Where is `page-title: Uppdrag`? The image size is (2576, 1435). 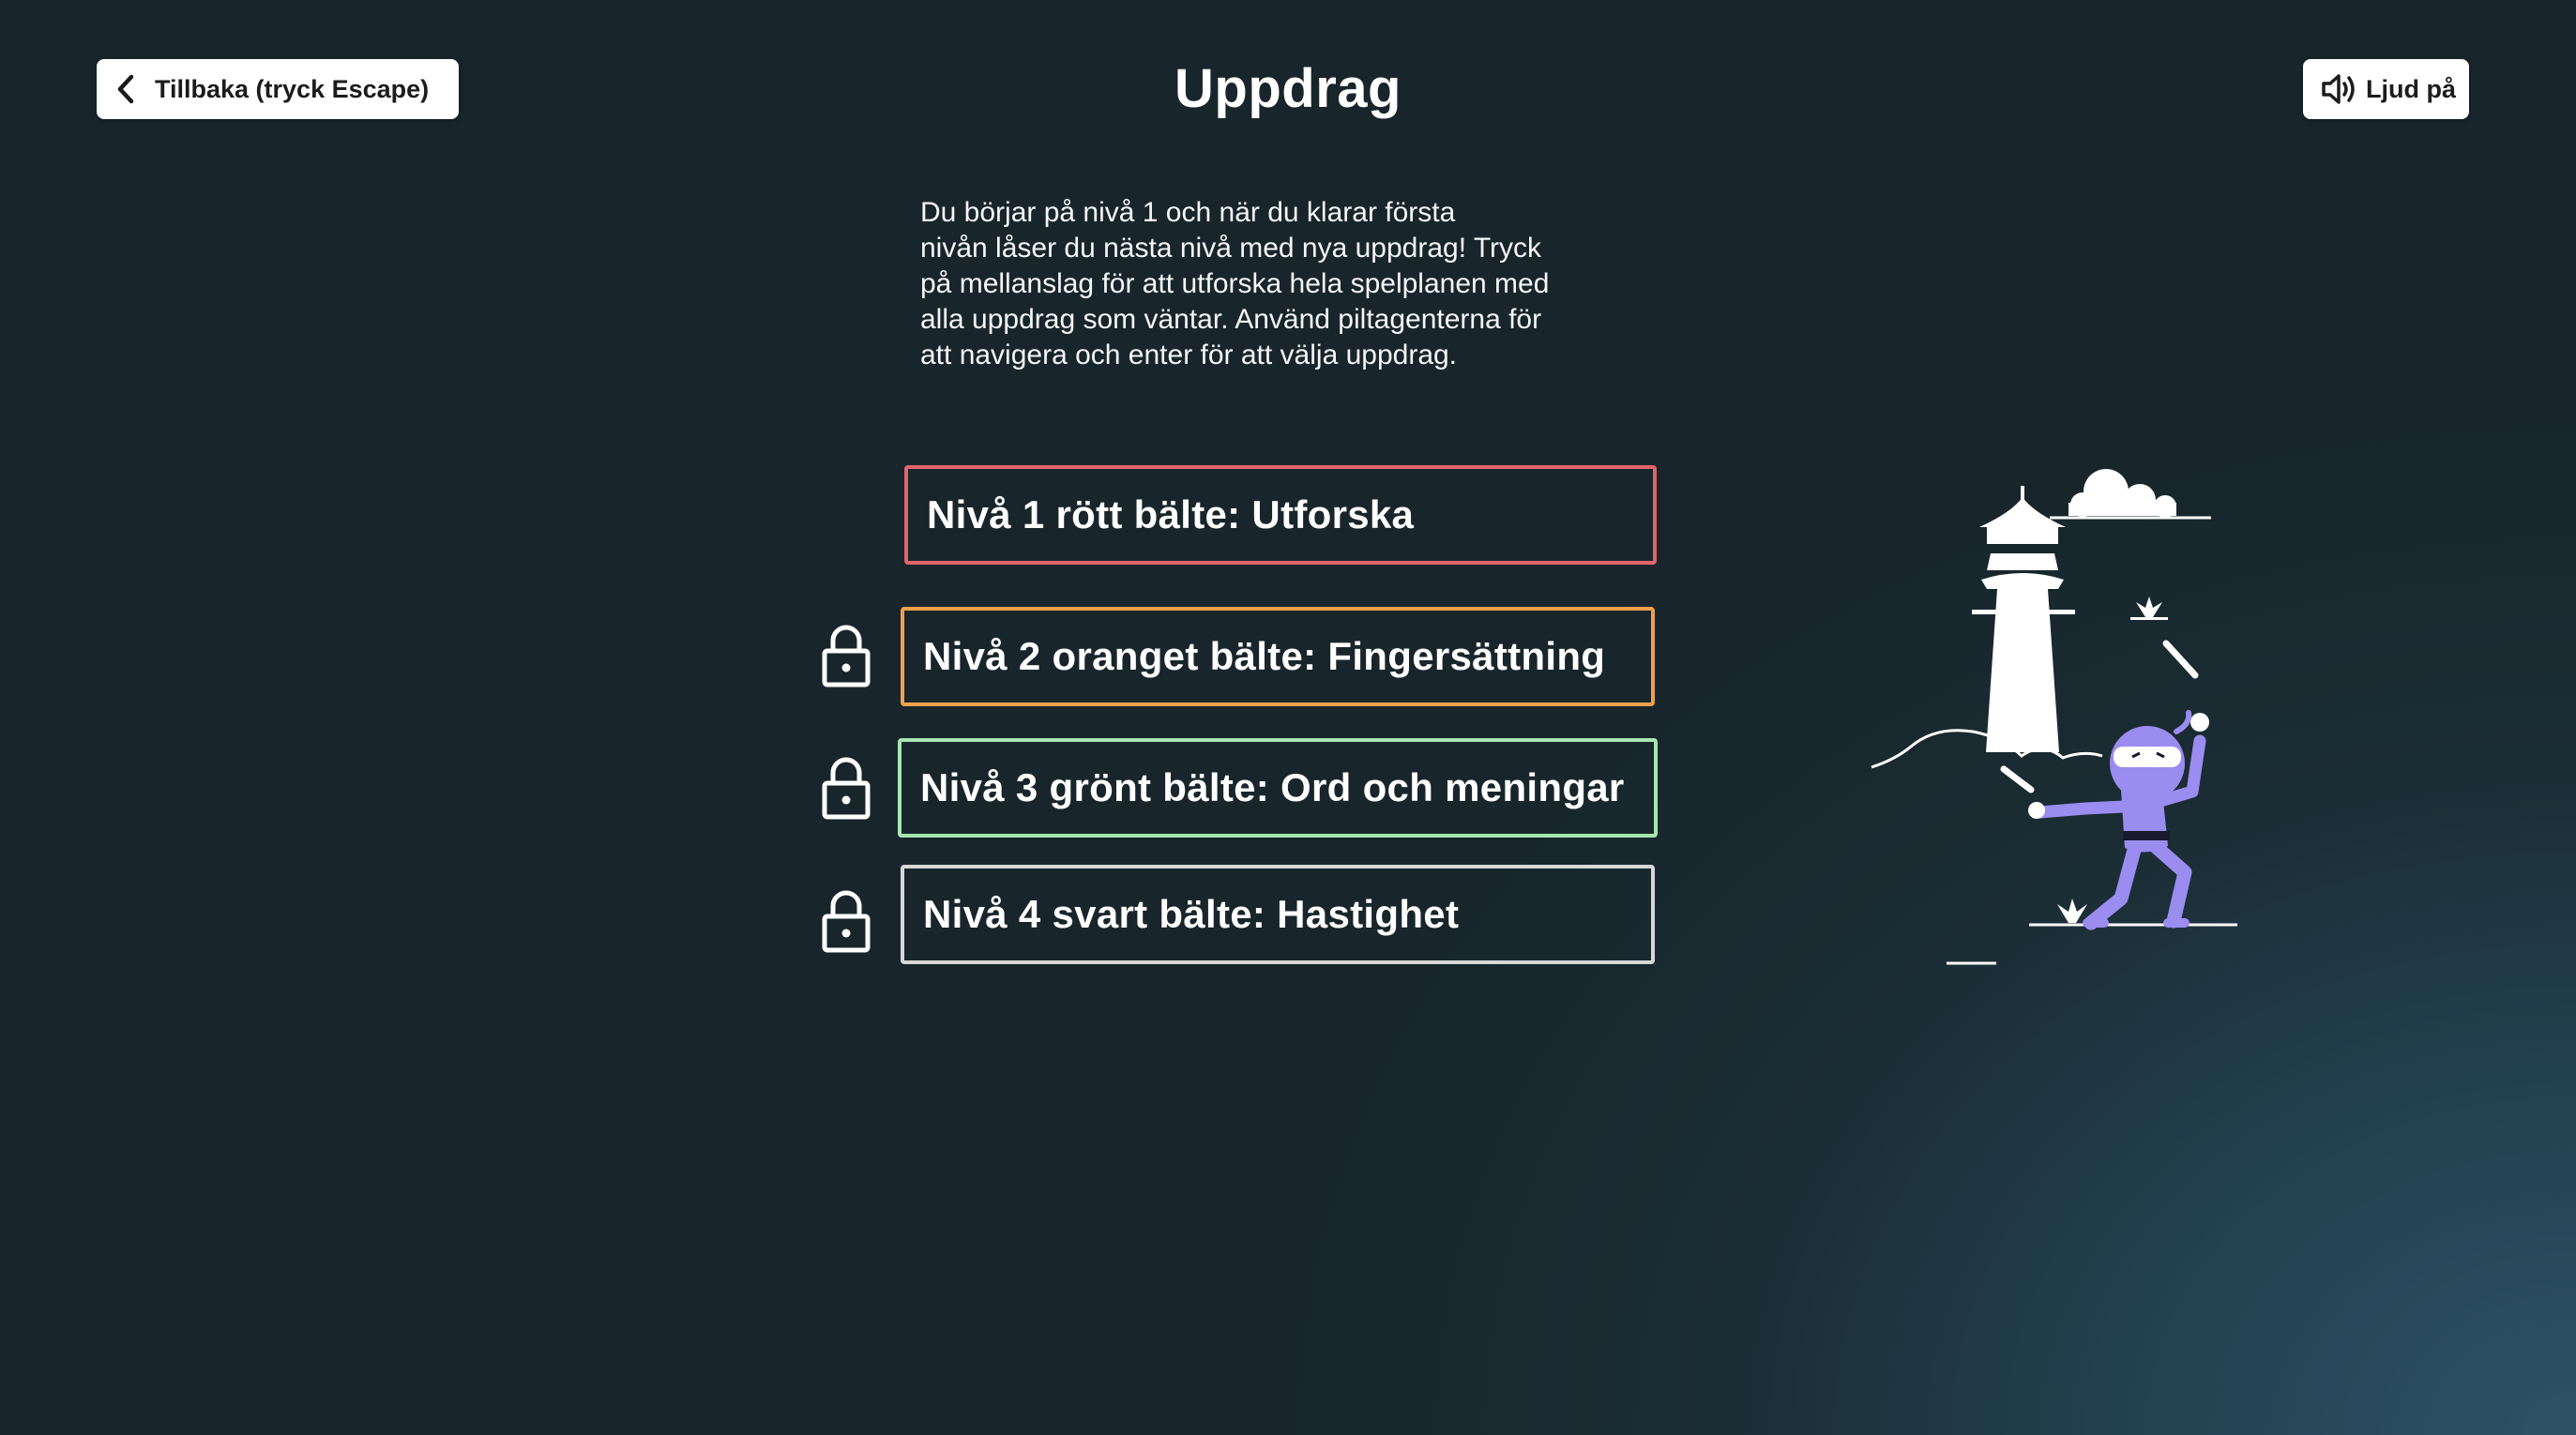 page-title: Uppdrag is located at coordinates (1288, 88).